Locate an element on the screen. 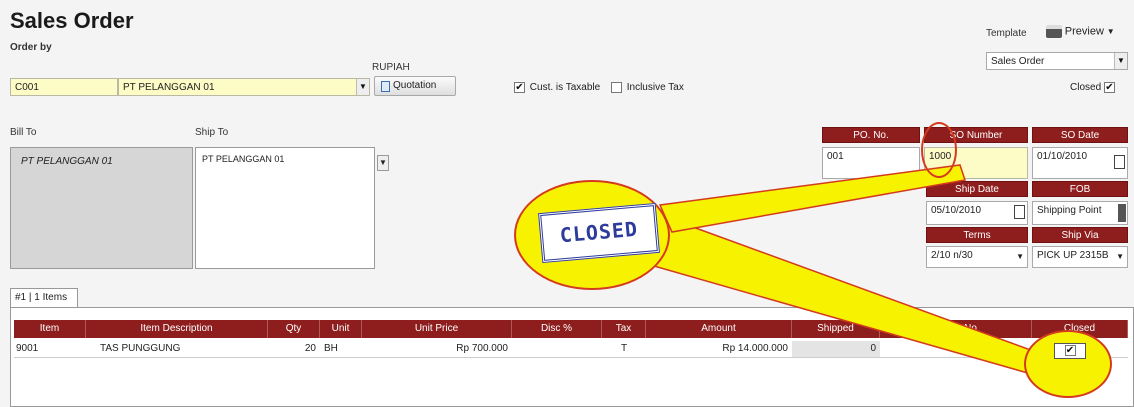 This screenshot has width=1134, height=407. closed-stamp: CLOSED is located at coordinates (599, 233).